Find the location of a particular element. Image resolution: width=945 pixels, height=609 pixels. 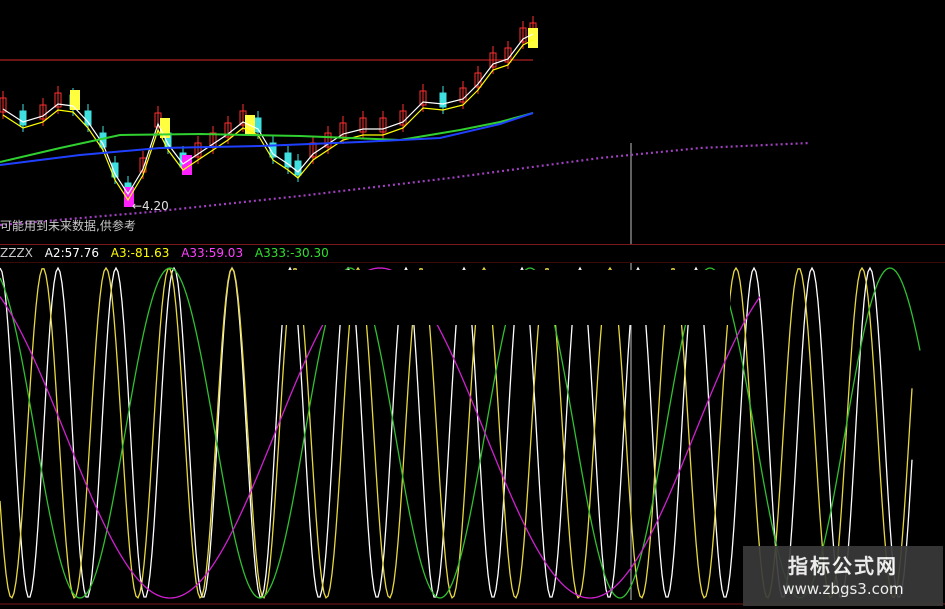

legend-a33: A33:59.03 is located at coordinates (212, 253).